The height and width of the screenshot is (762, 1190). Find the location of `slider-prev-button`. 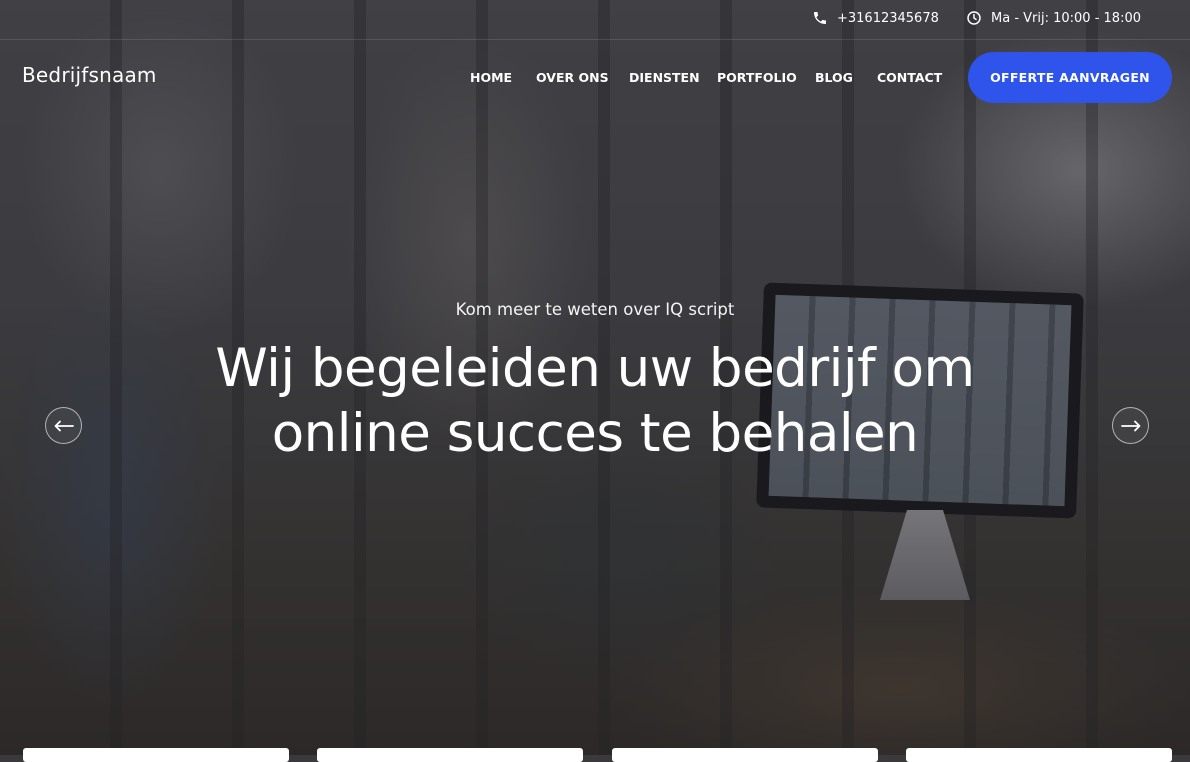

slider-prev-button is located at coordinates (63, 425).